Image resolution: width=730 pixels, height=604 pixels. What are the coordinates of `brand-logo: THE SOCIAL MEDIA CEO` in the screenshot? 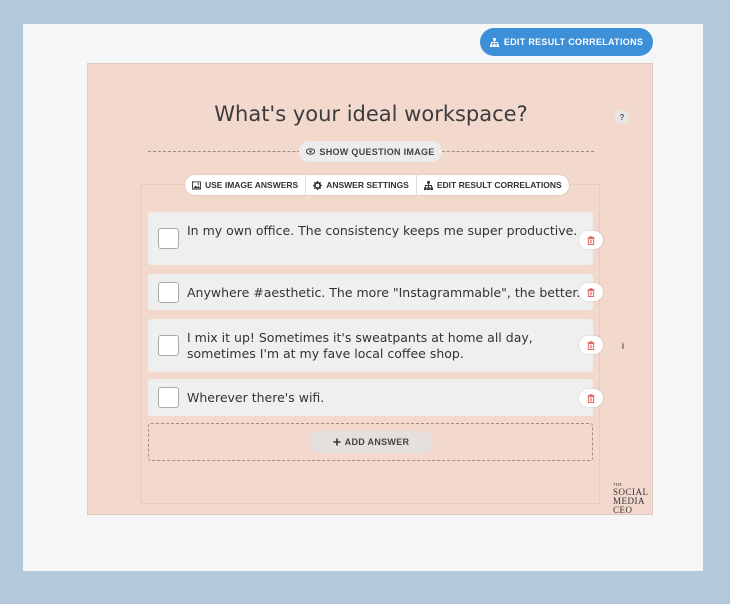 It's located at (631, 498).